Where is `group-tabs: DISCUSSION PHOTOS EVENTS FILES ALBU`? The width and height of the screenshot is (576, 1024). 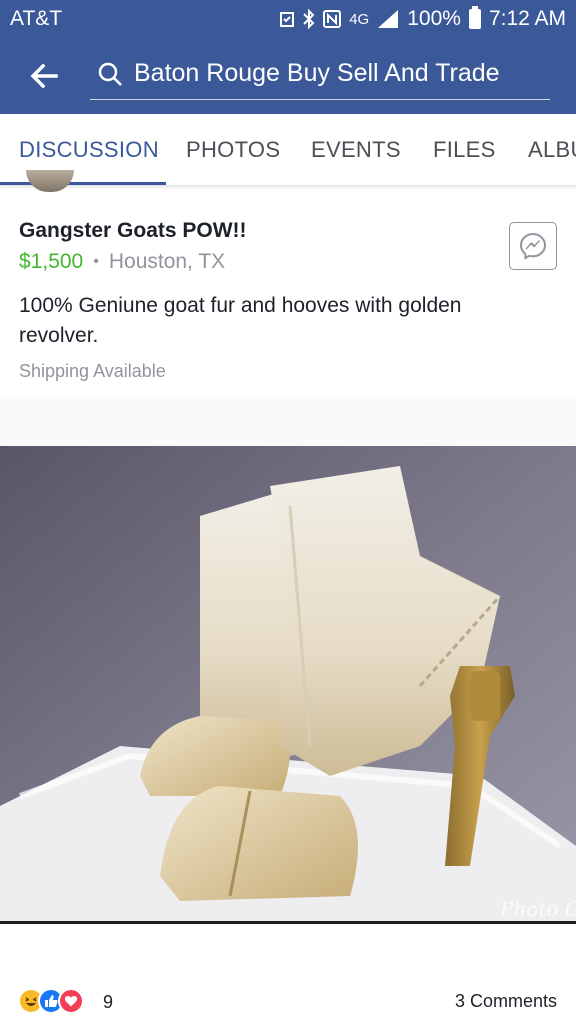 group-tabs: DISCUSSION PHOTOS EVENTS FILES ALBU is located at coordinates (288, 150).